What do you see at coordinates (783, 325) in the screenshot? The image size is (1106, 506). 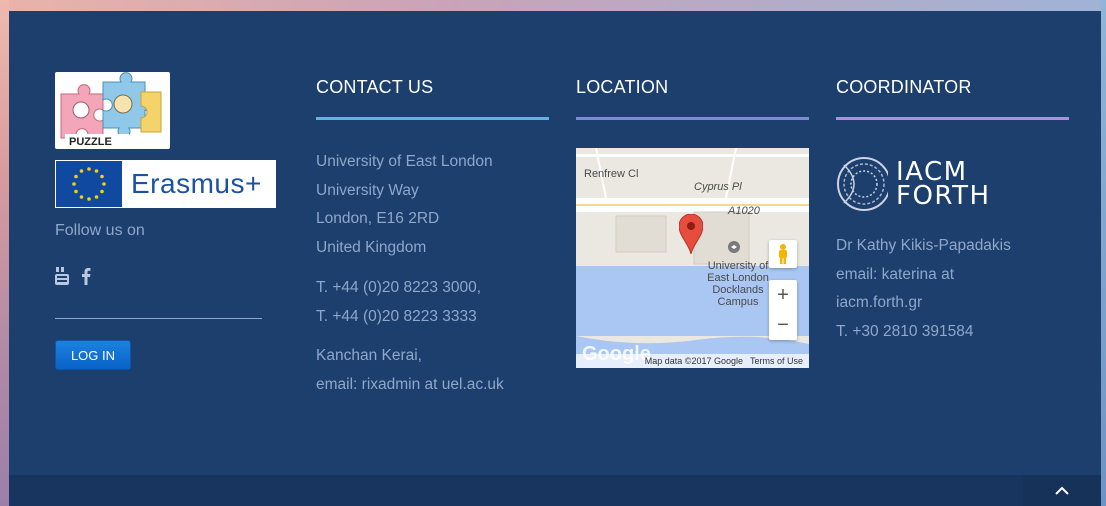 I see `zoom-out-button: −` at bounding box center [783, 325].